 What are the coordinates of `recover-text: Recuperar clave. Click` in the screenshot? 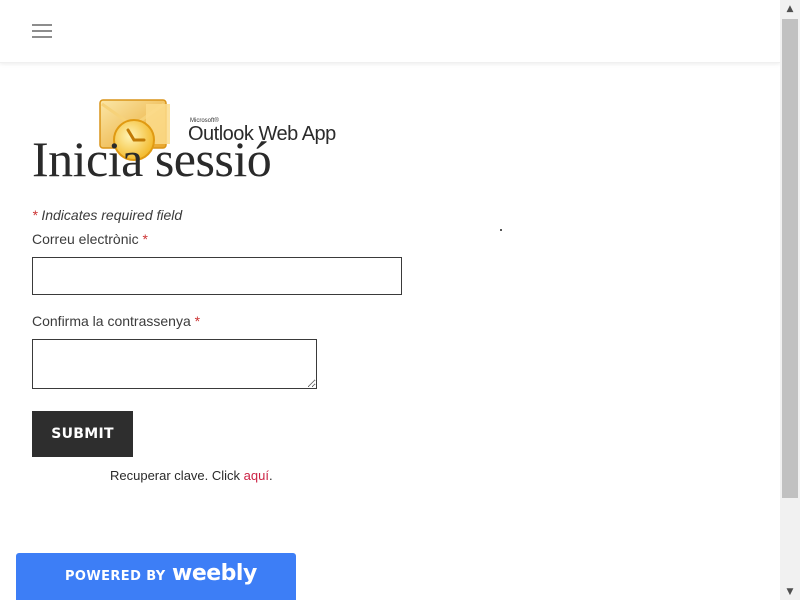 It's located at (175, 475).